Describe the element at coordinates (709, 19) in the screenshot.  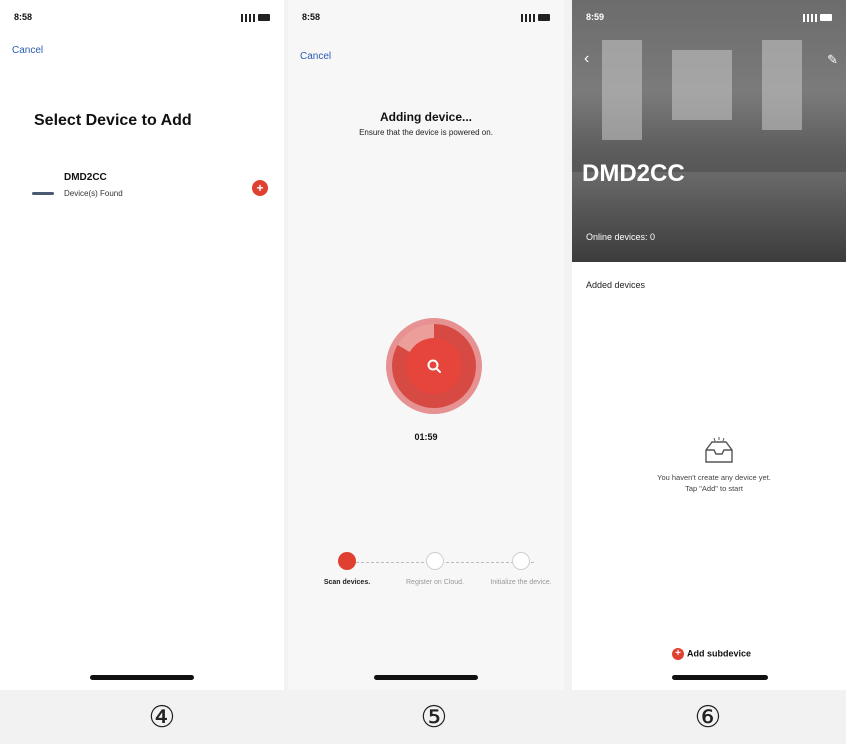
I see `status-bar: 8:59` at that location.